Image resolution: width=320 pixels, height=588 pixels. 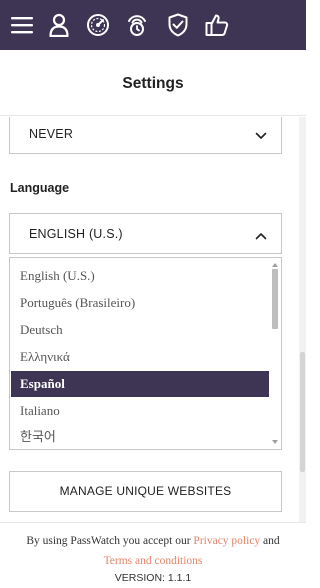 I want to click on dropdown-scrollbar, so click(x=275, y=353).